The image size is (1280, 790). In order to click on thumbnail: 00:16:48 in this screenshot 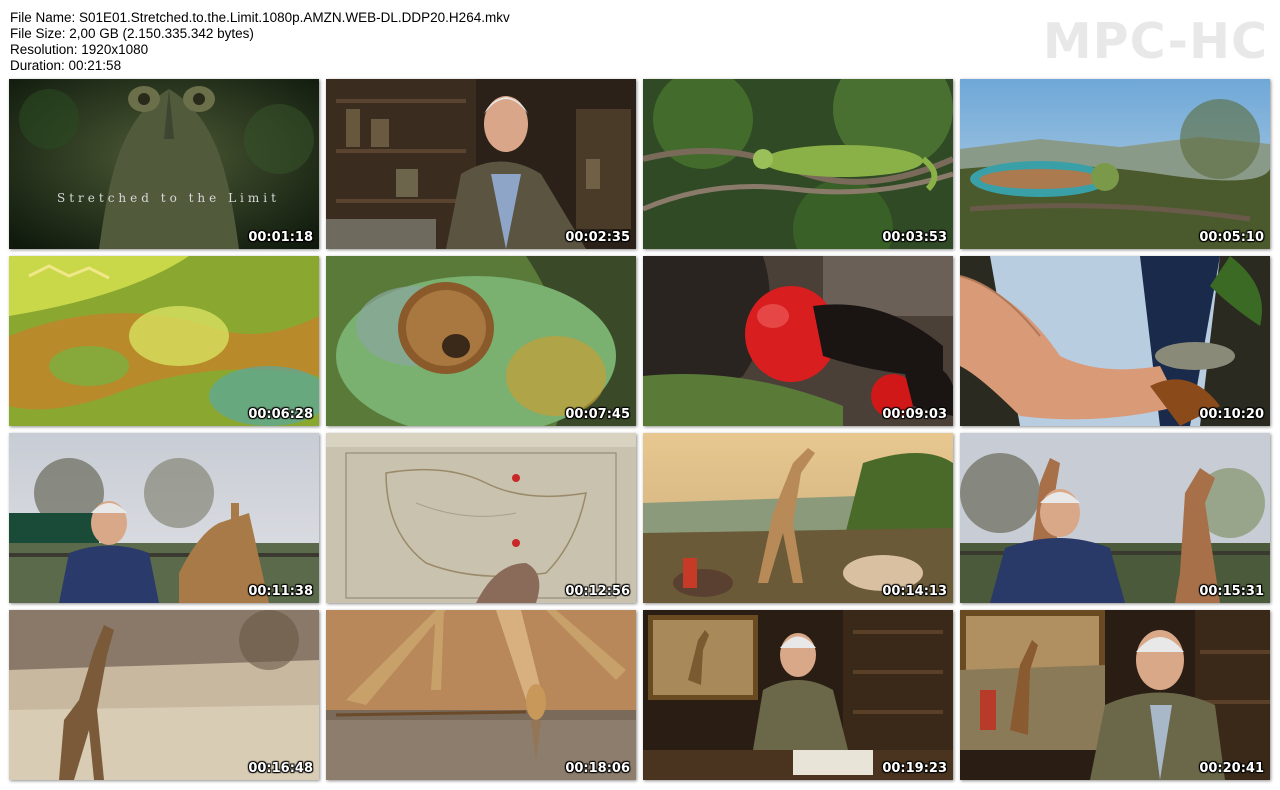, I will do `click(164, 695)`.